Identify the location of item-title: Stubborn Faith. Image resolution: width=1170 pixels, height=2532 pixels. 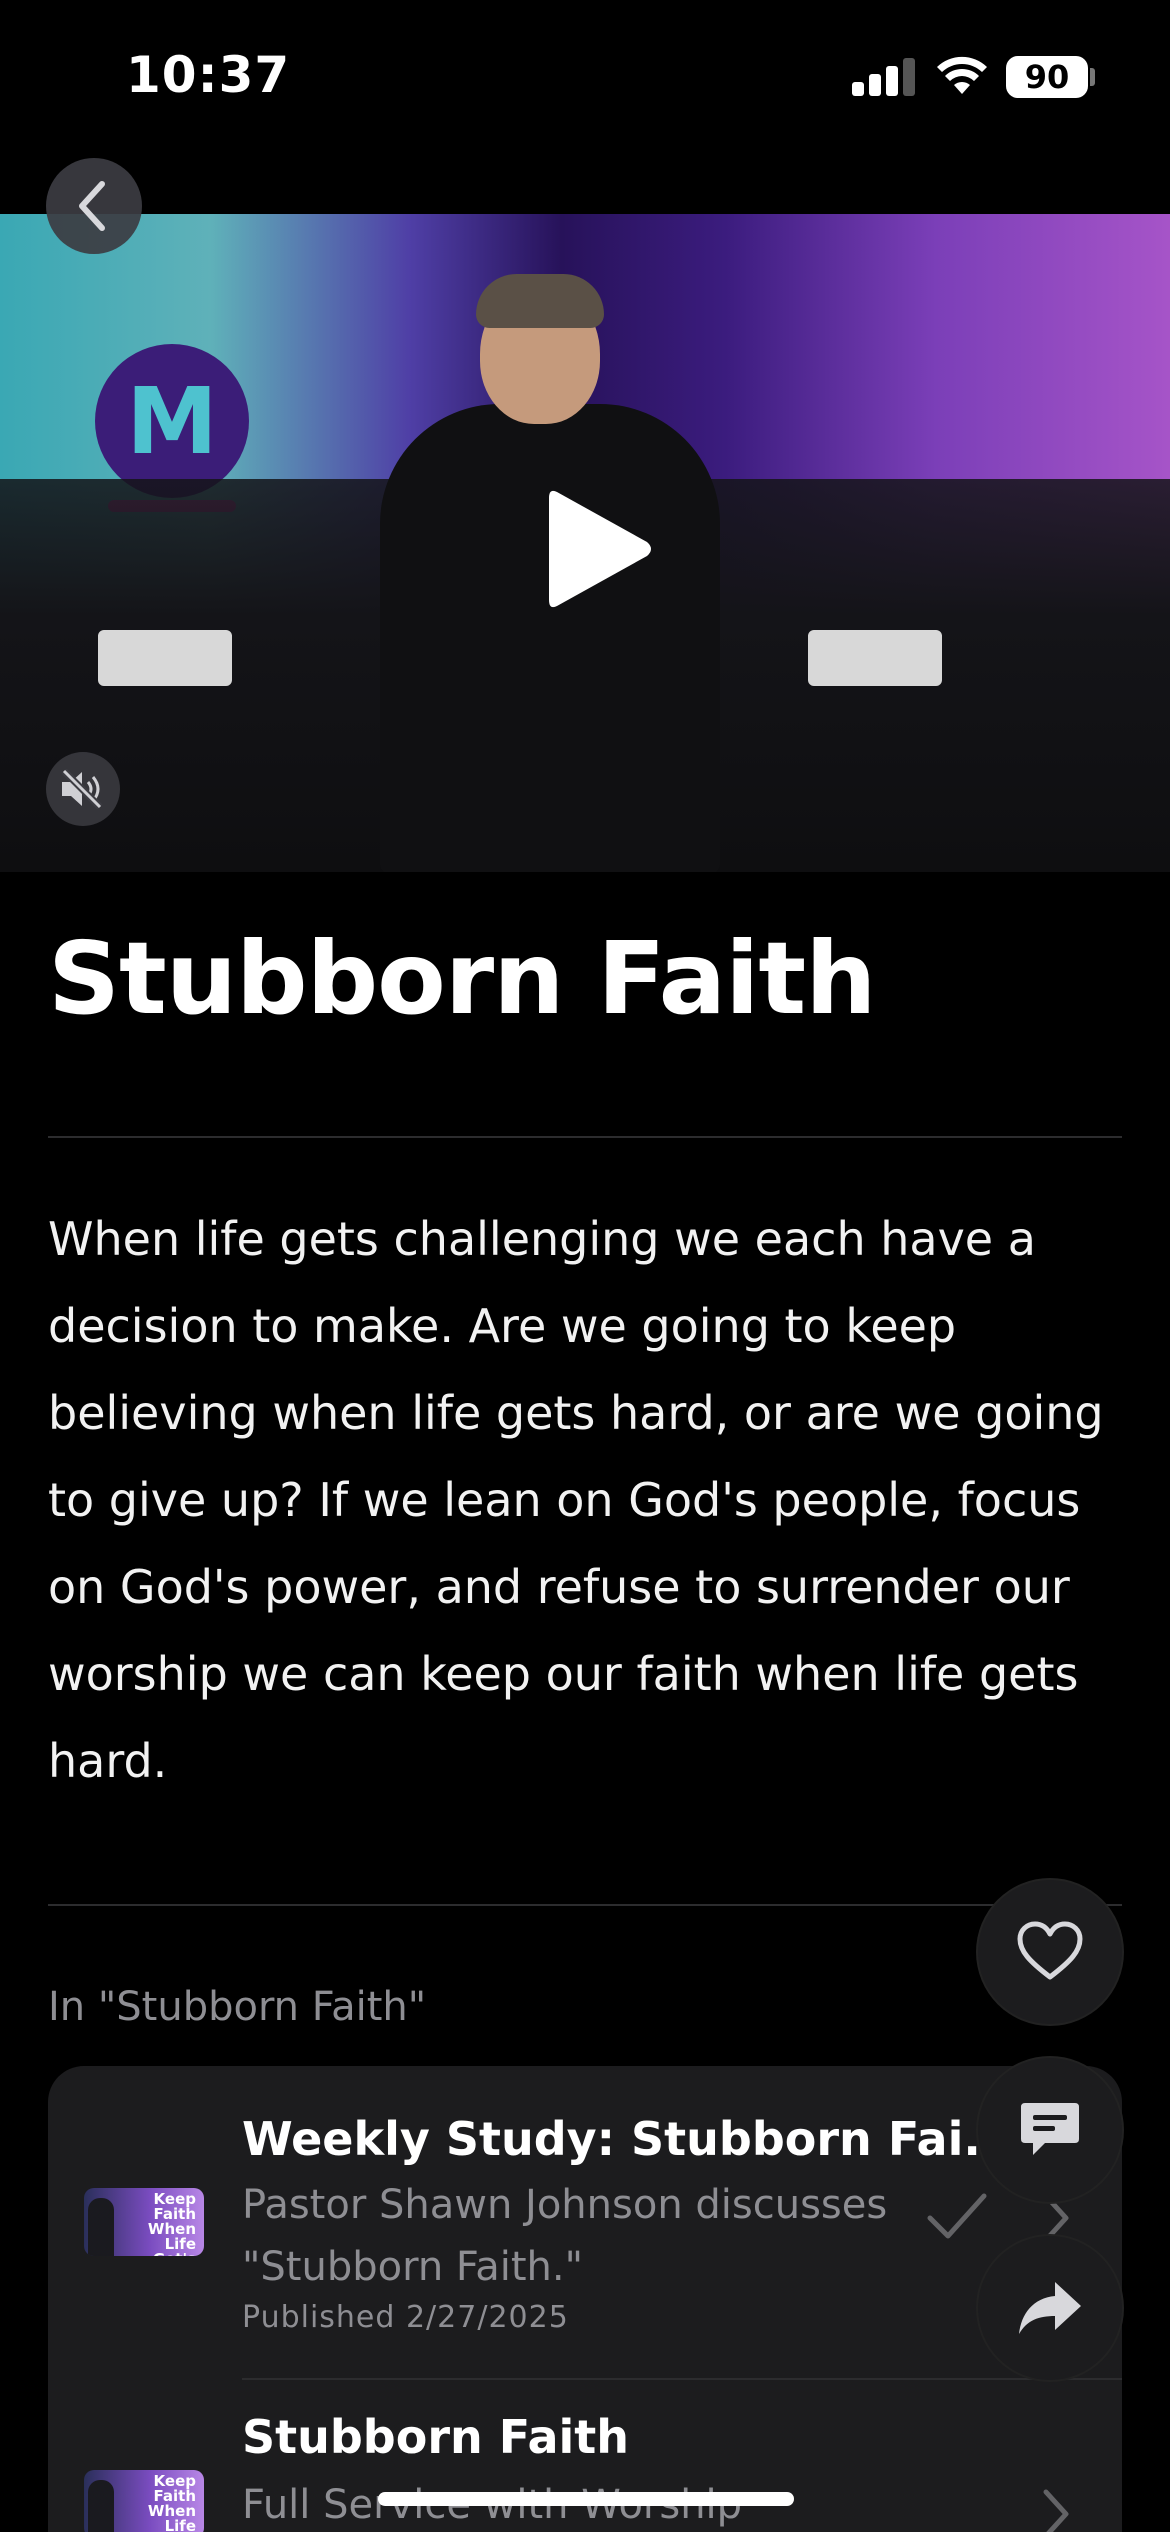
(436, 2437).